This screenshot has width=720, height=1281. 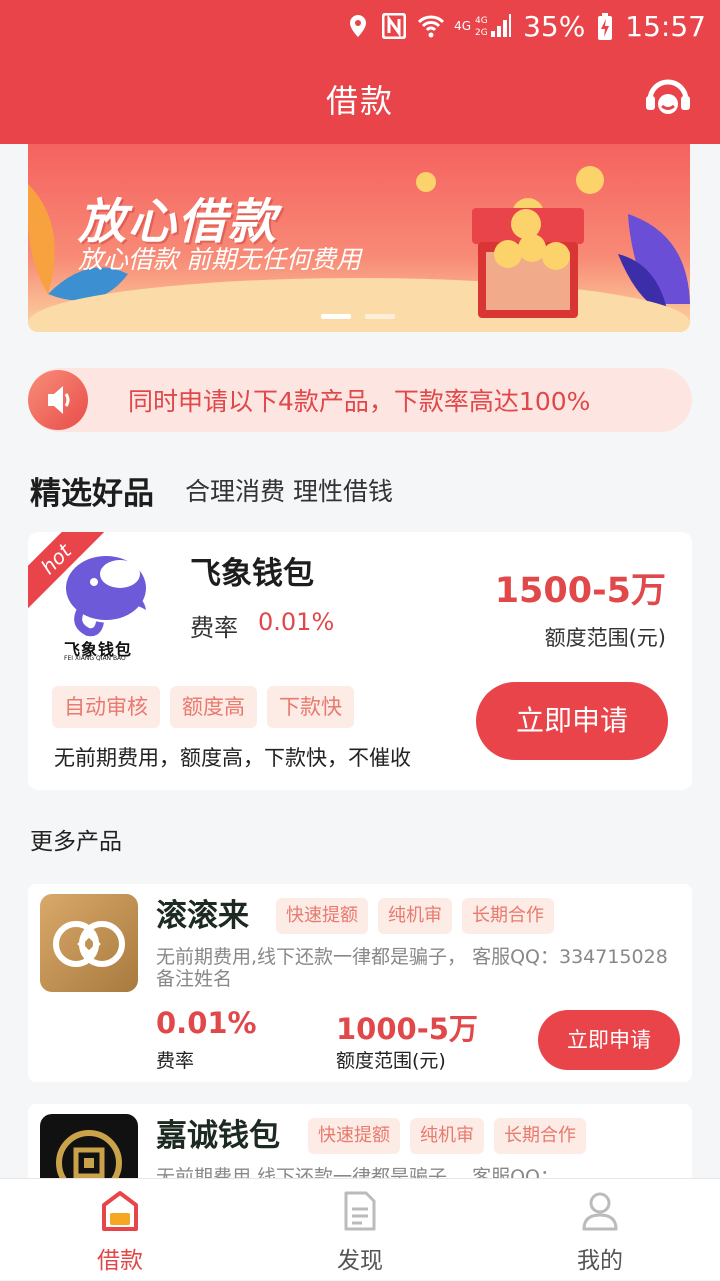 What do you see at coordinates (359, 238) in the screenshot?
I see `promo-banner: 放心借款 放心借款 前期无任何费用` at bounding box center [359, 238].